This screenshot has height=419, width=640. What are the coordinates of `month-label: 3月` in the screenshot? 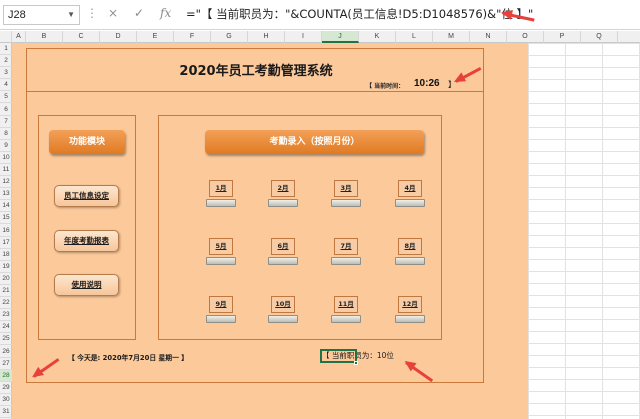 It's located at (346, 188).